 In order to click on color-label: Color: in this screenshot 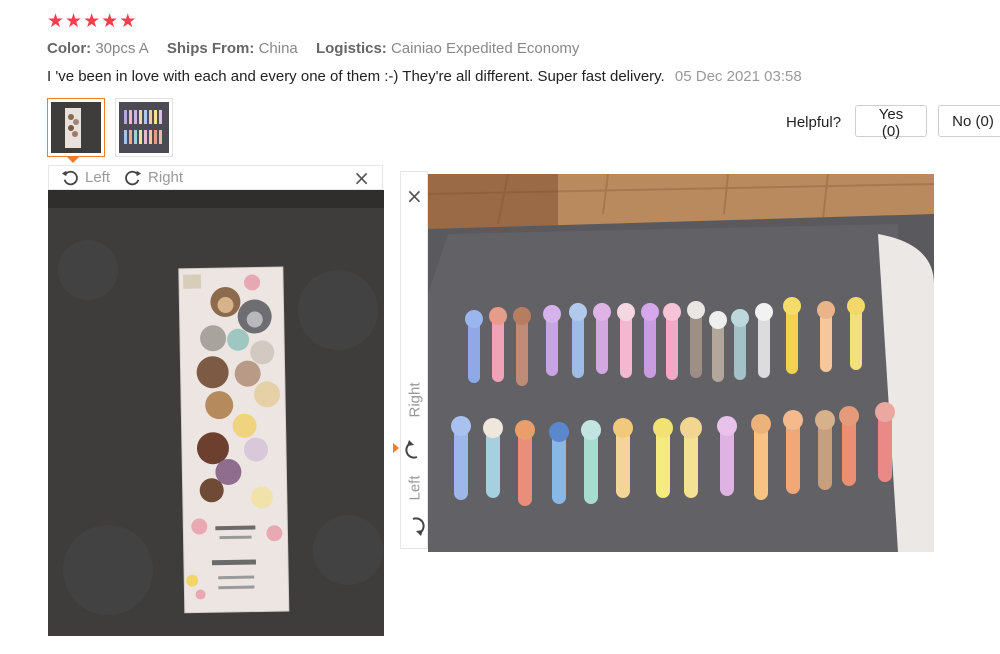, I will do `click(69, 48)`.